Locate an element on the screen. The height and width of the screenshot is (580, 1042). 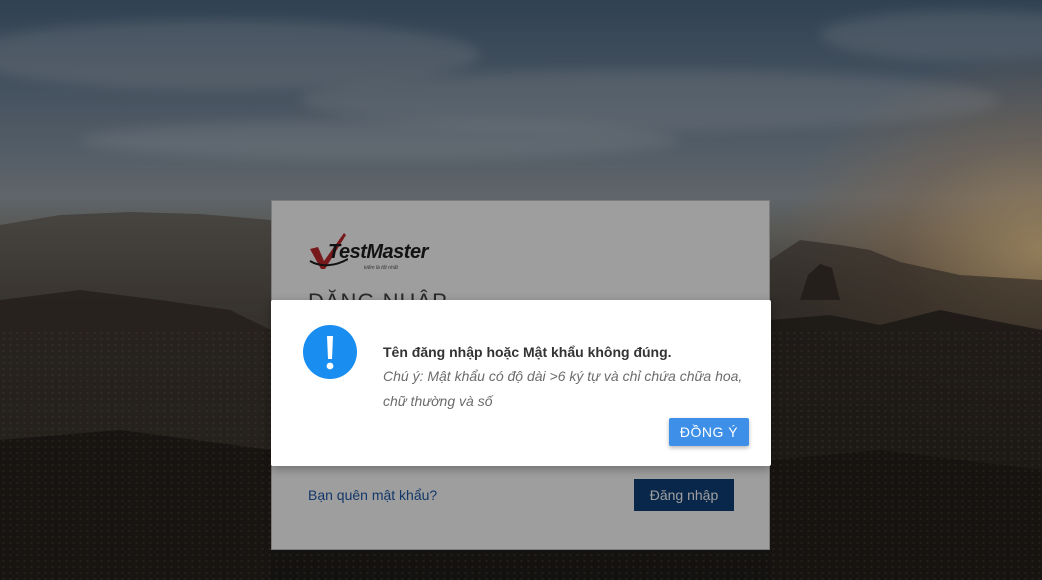
exclamation-circle-icon is located at coordinates (330, 352).